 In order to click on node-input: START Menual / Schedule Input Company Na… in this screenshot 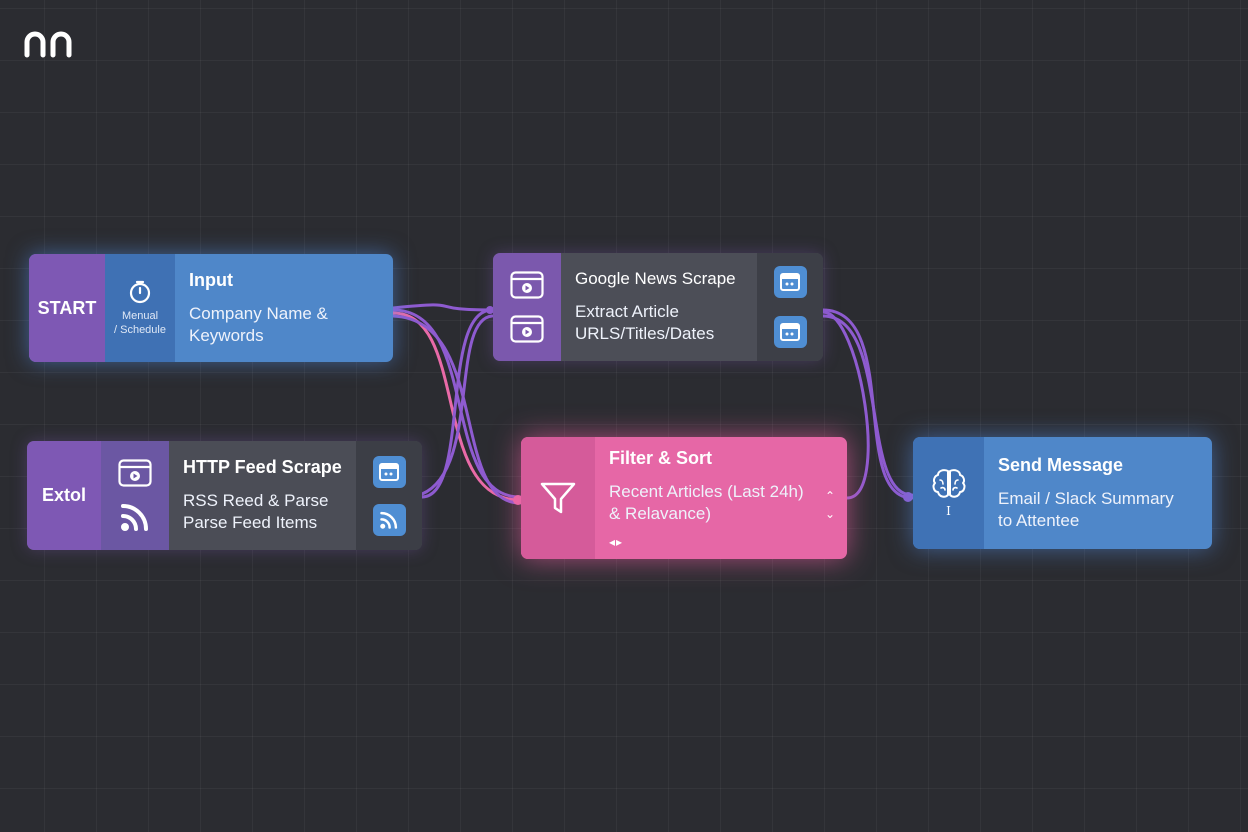, I will do `click(211, 308)`.